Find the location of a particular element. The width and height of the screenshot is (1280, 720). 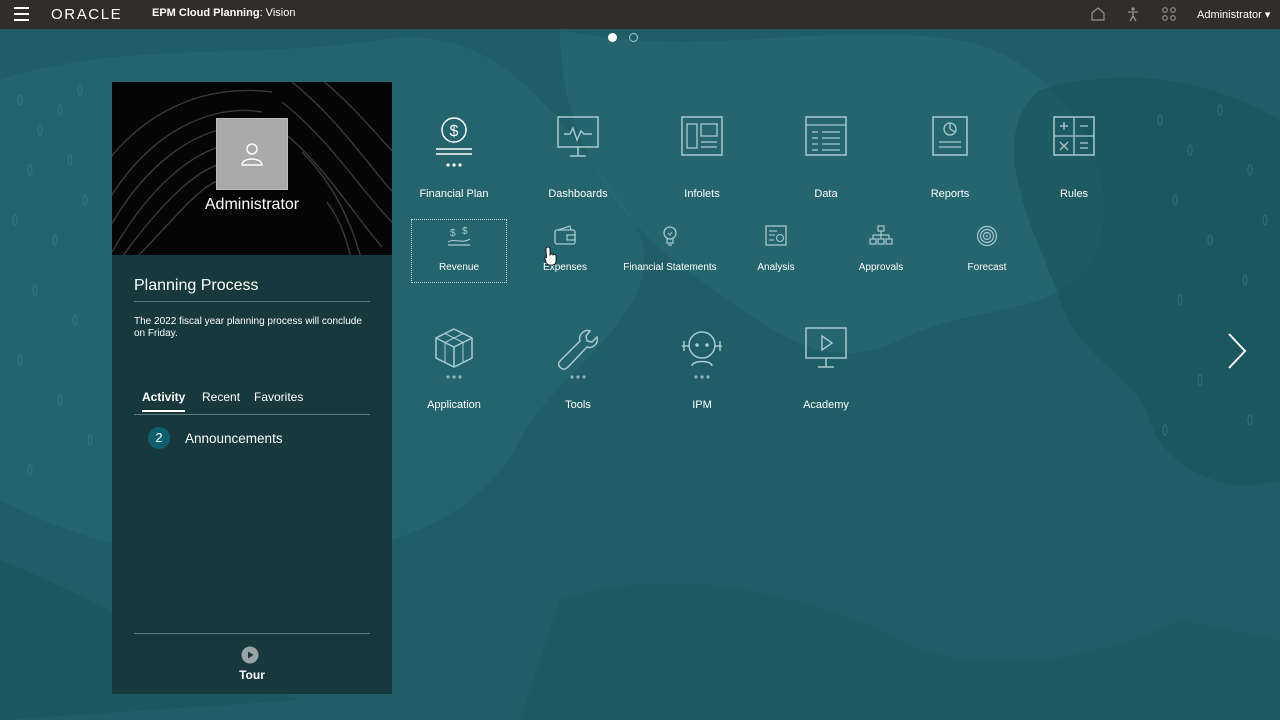

navigator-icon is located at coordinates (1169, 14).